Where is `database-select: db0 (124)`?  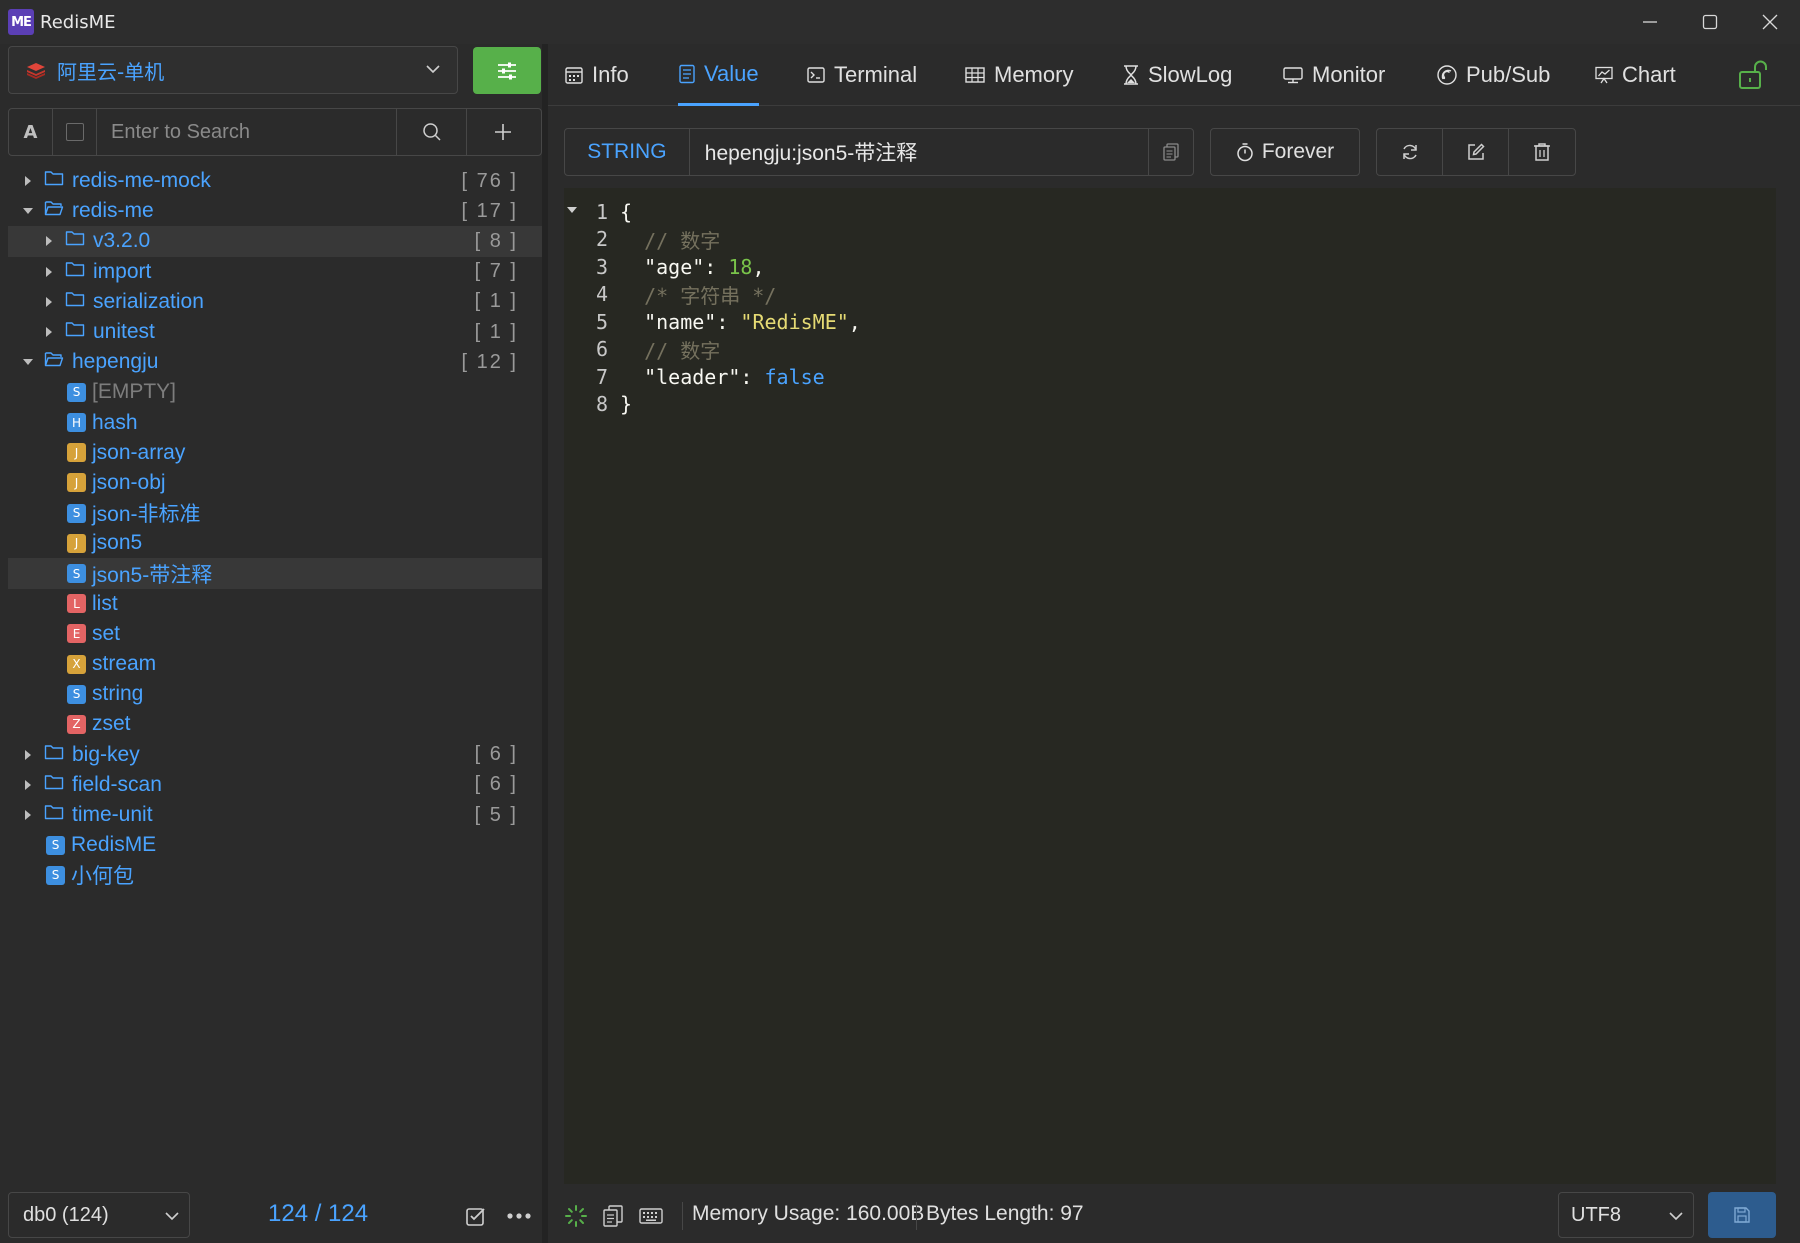
database-select: db0 (124) is located at coordinates (99, 1215).